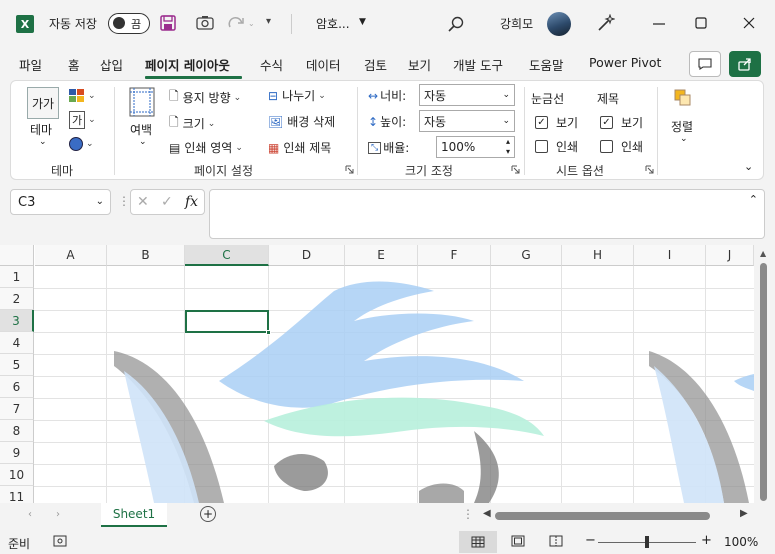 This screenshot has width=775, height=554. Describe the element at coordinates (467, 121) in the screenshot. I see `height-select: 자동 ⌄` at that location.